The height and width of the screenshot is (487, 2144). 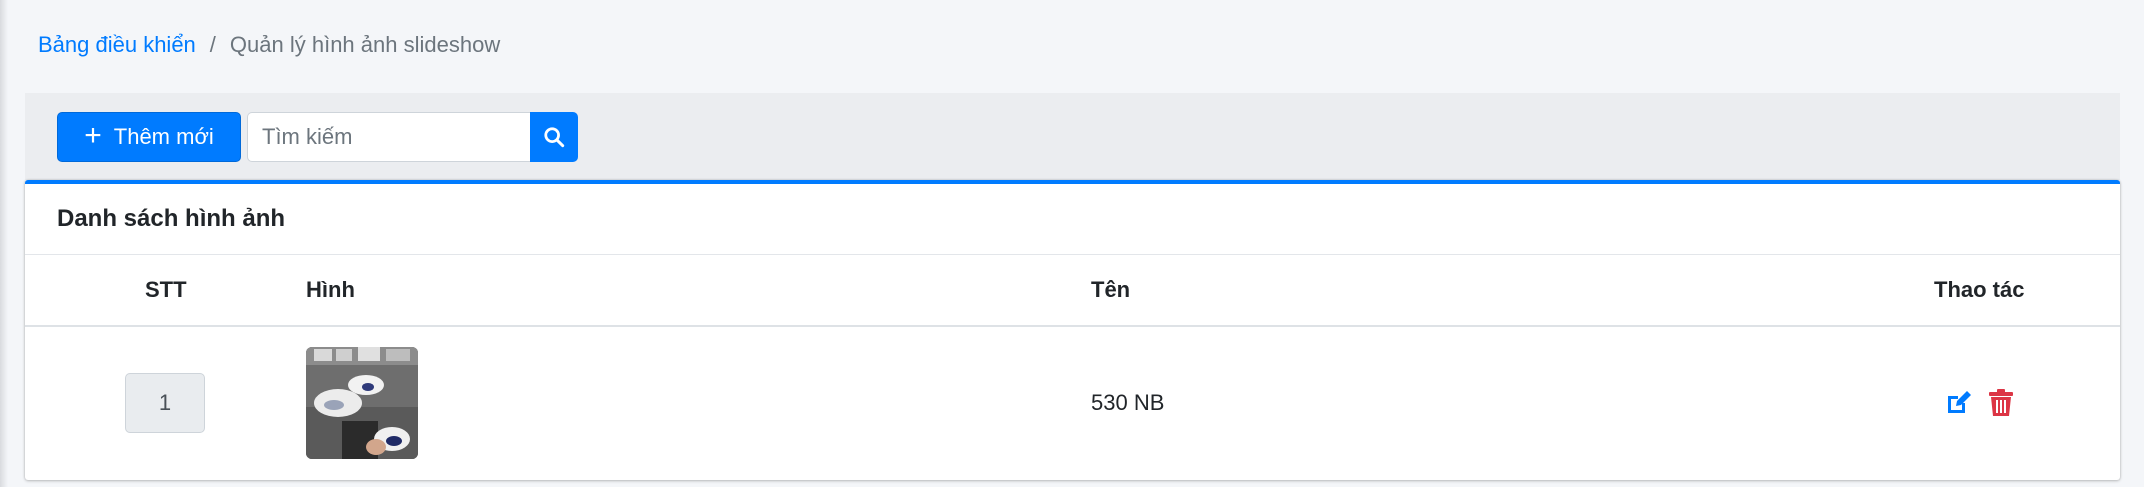 I want to click on add-new-button: + Thêm mới, so click(x=149, y=137).